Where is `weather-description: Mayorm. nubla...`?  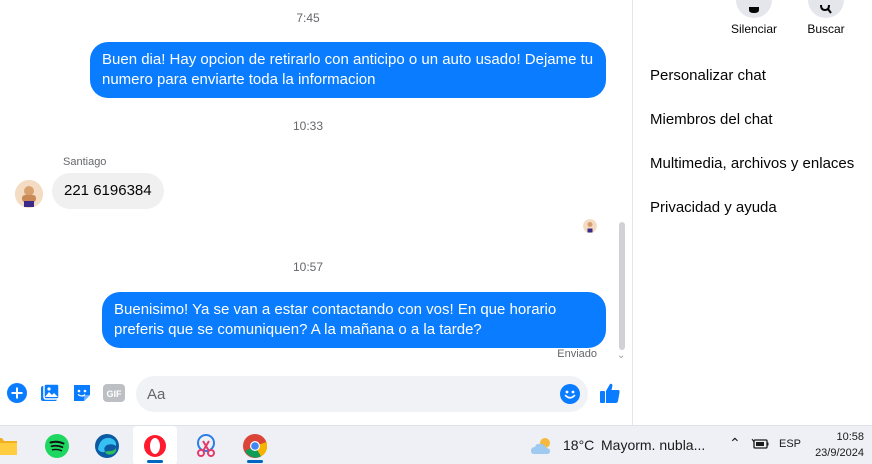 weather-description: Mayorm. nubla... is located at coordinates (653, 445).